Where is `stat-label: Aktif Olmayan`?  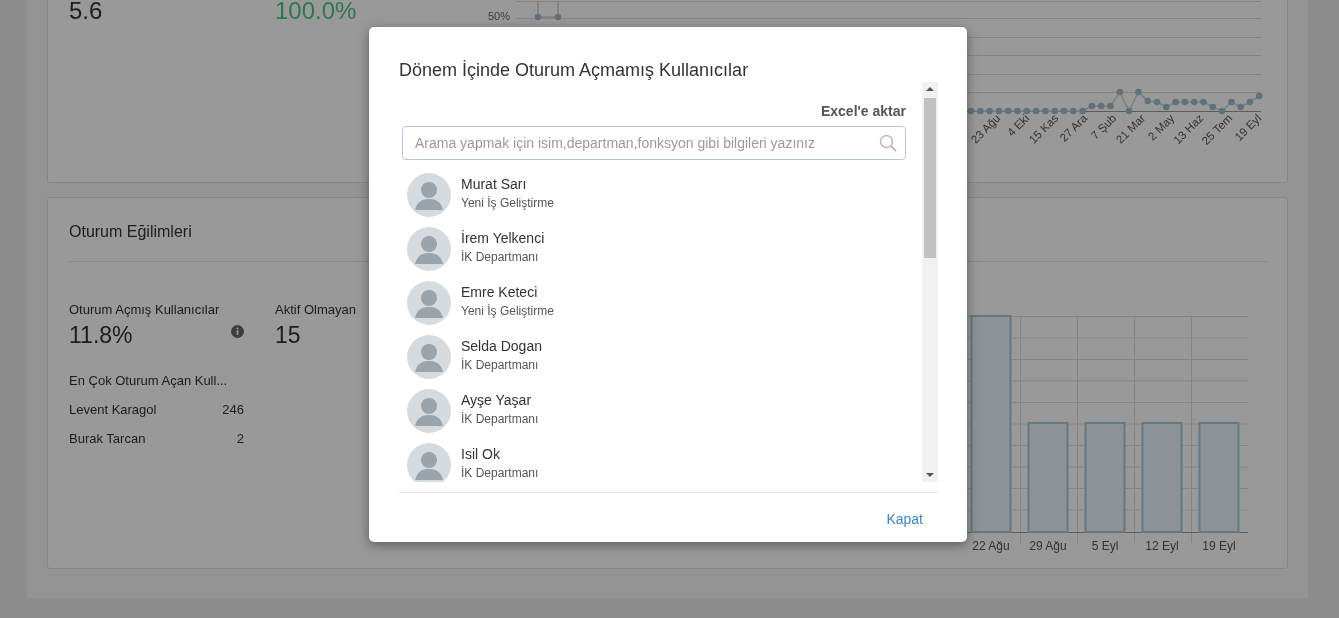 stat-label: Aktif Olmayan is located at coordinates (315, 310).